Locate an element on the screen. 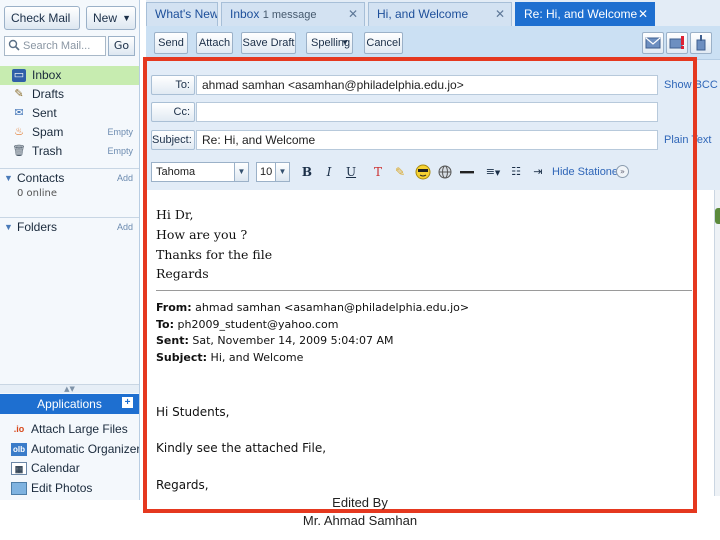 The width and height of the screenshot is (720, 540). calendar-icon: ▦ is located at coordinates (19, 468).